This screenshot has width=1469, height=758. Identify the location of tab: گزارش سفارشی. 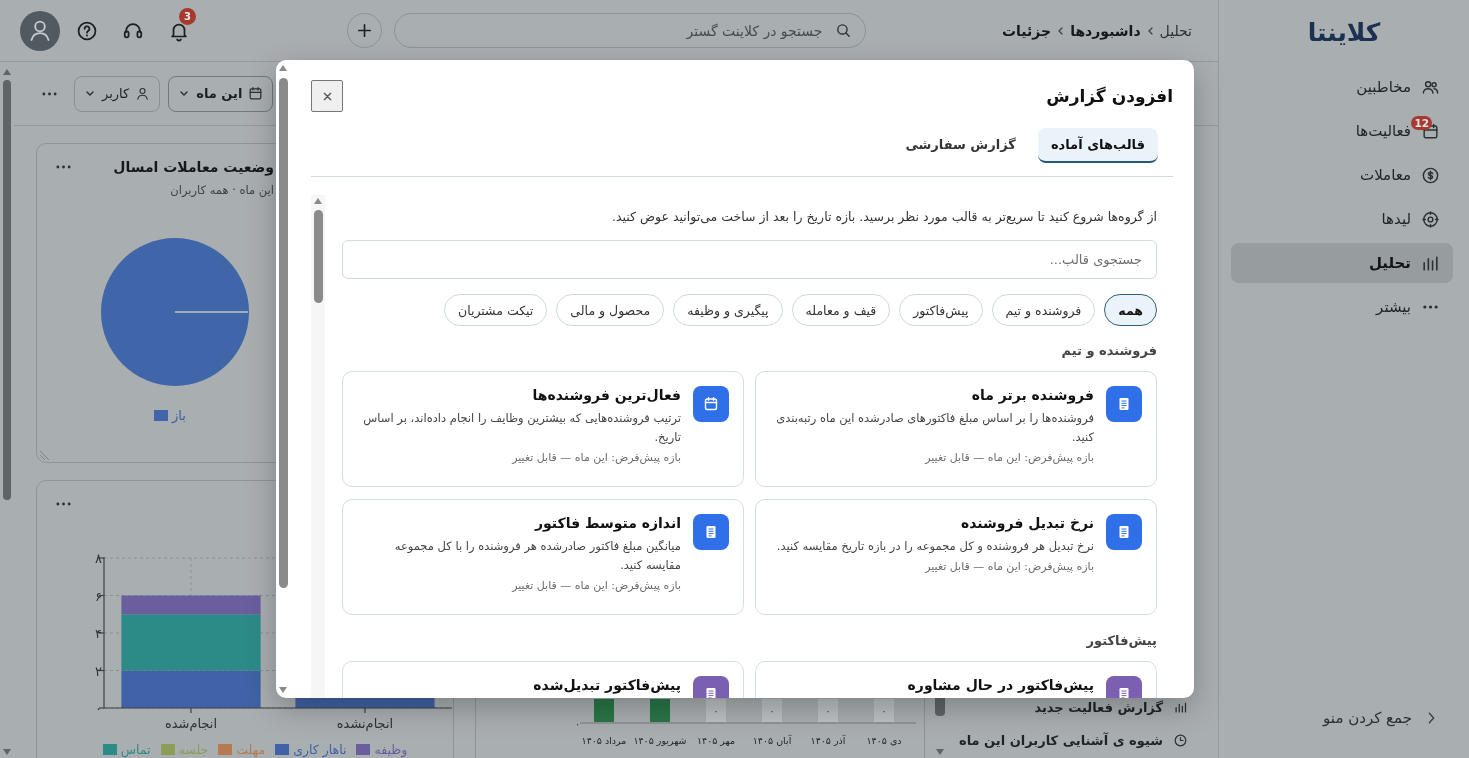
(960, 145).